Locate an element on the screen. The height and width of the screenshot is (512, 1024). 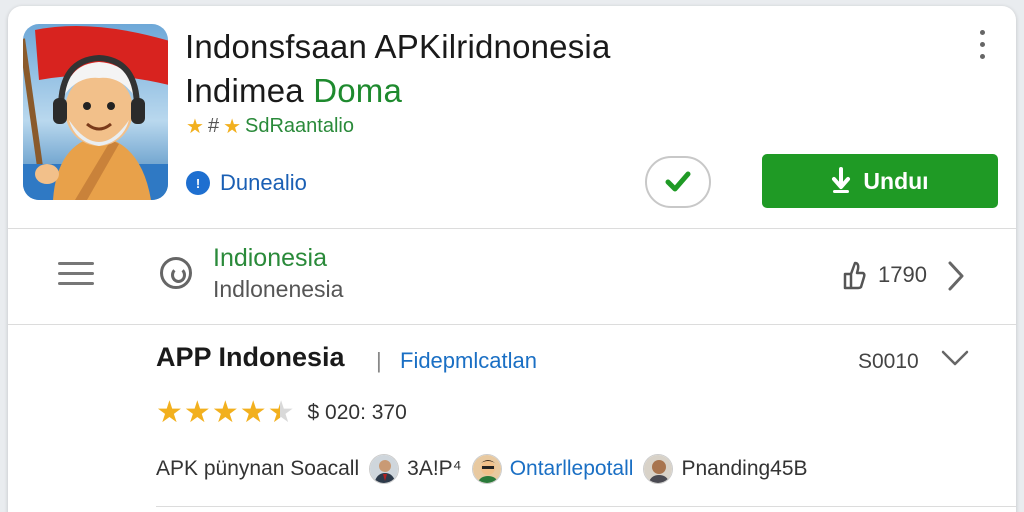
developer-row: ! Dunealio is located at coordinates (246, 183).